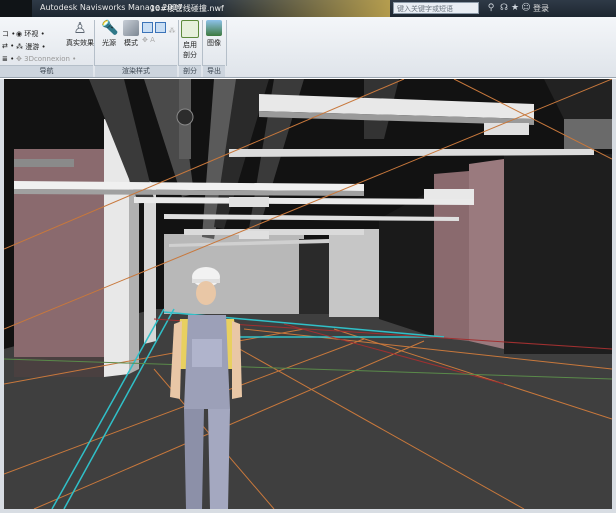 This screenshot has height=513, width=616. I want to click on window-frame-bottom, so click(308, 511).